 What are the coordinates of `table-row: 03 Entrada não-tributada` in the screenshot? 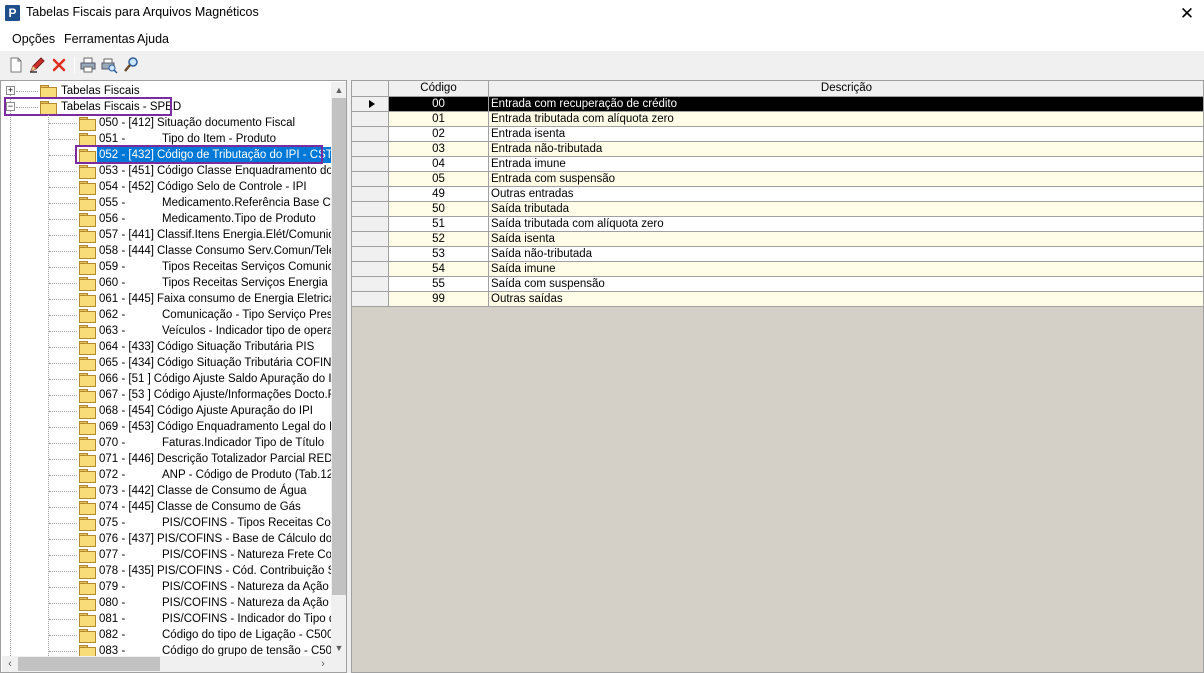 It's located at (777, 149).